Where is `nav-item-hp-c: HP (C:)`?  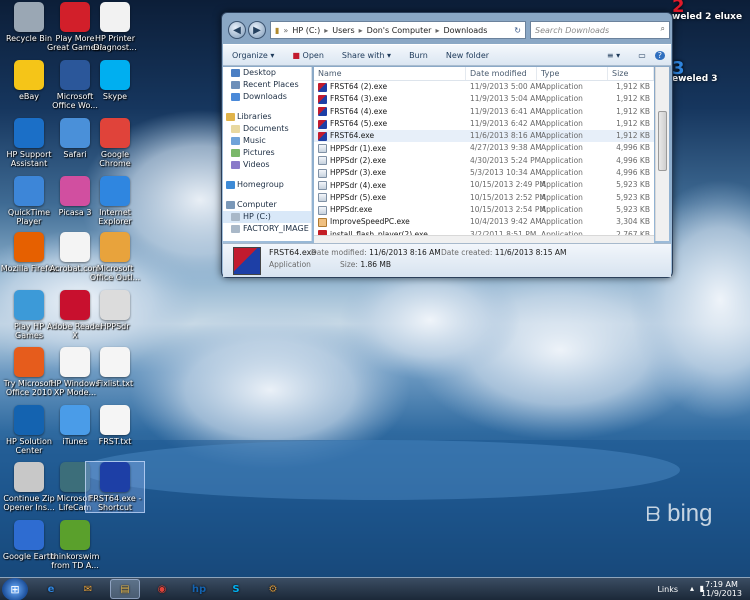
nav-item-hp-c: HP (C:) is located at coordinates (267, 217).